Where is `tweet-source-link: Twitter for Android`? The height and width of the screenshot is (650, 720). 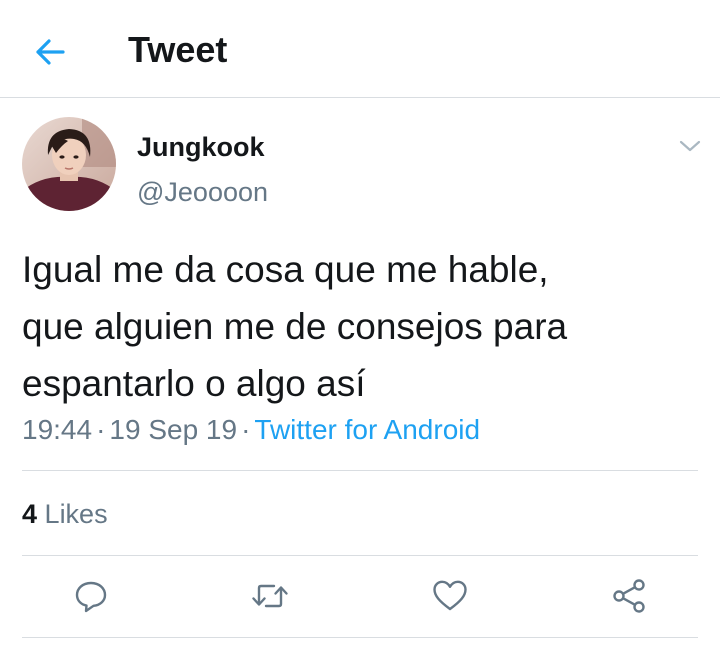 tweet-source-link: Twitter for Android is located at coordinates (367, 429).